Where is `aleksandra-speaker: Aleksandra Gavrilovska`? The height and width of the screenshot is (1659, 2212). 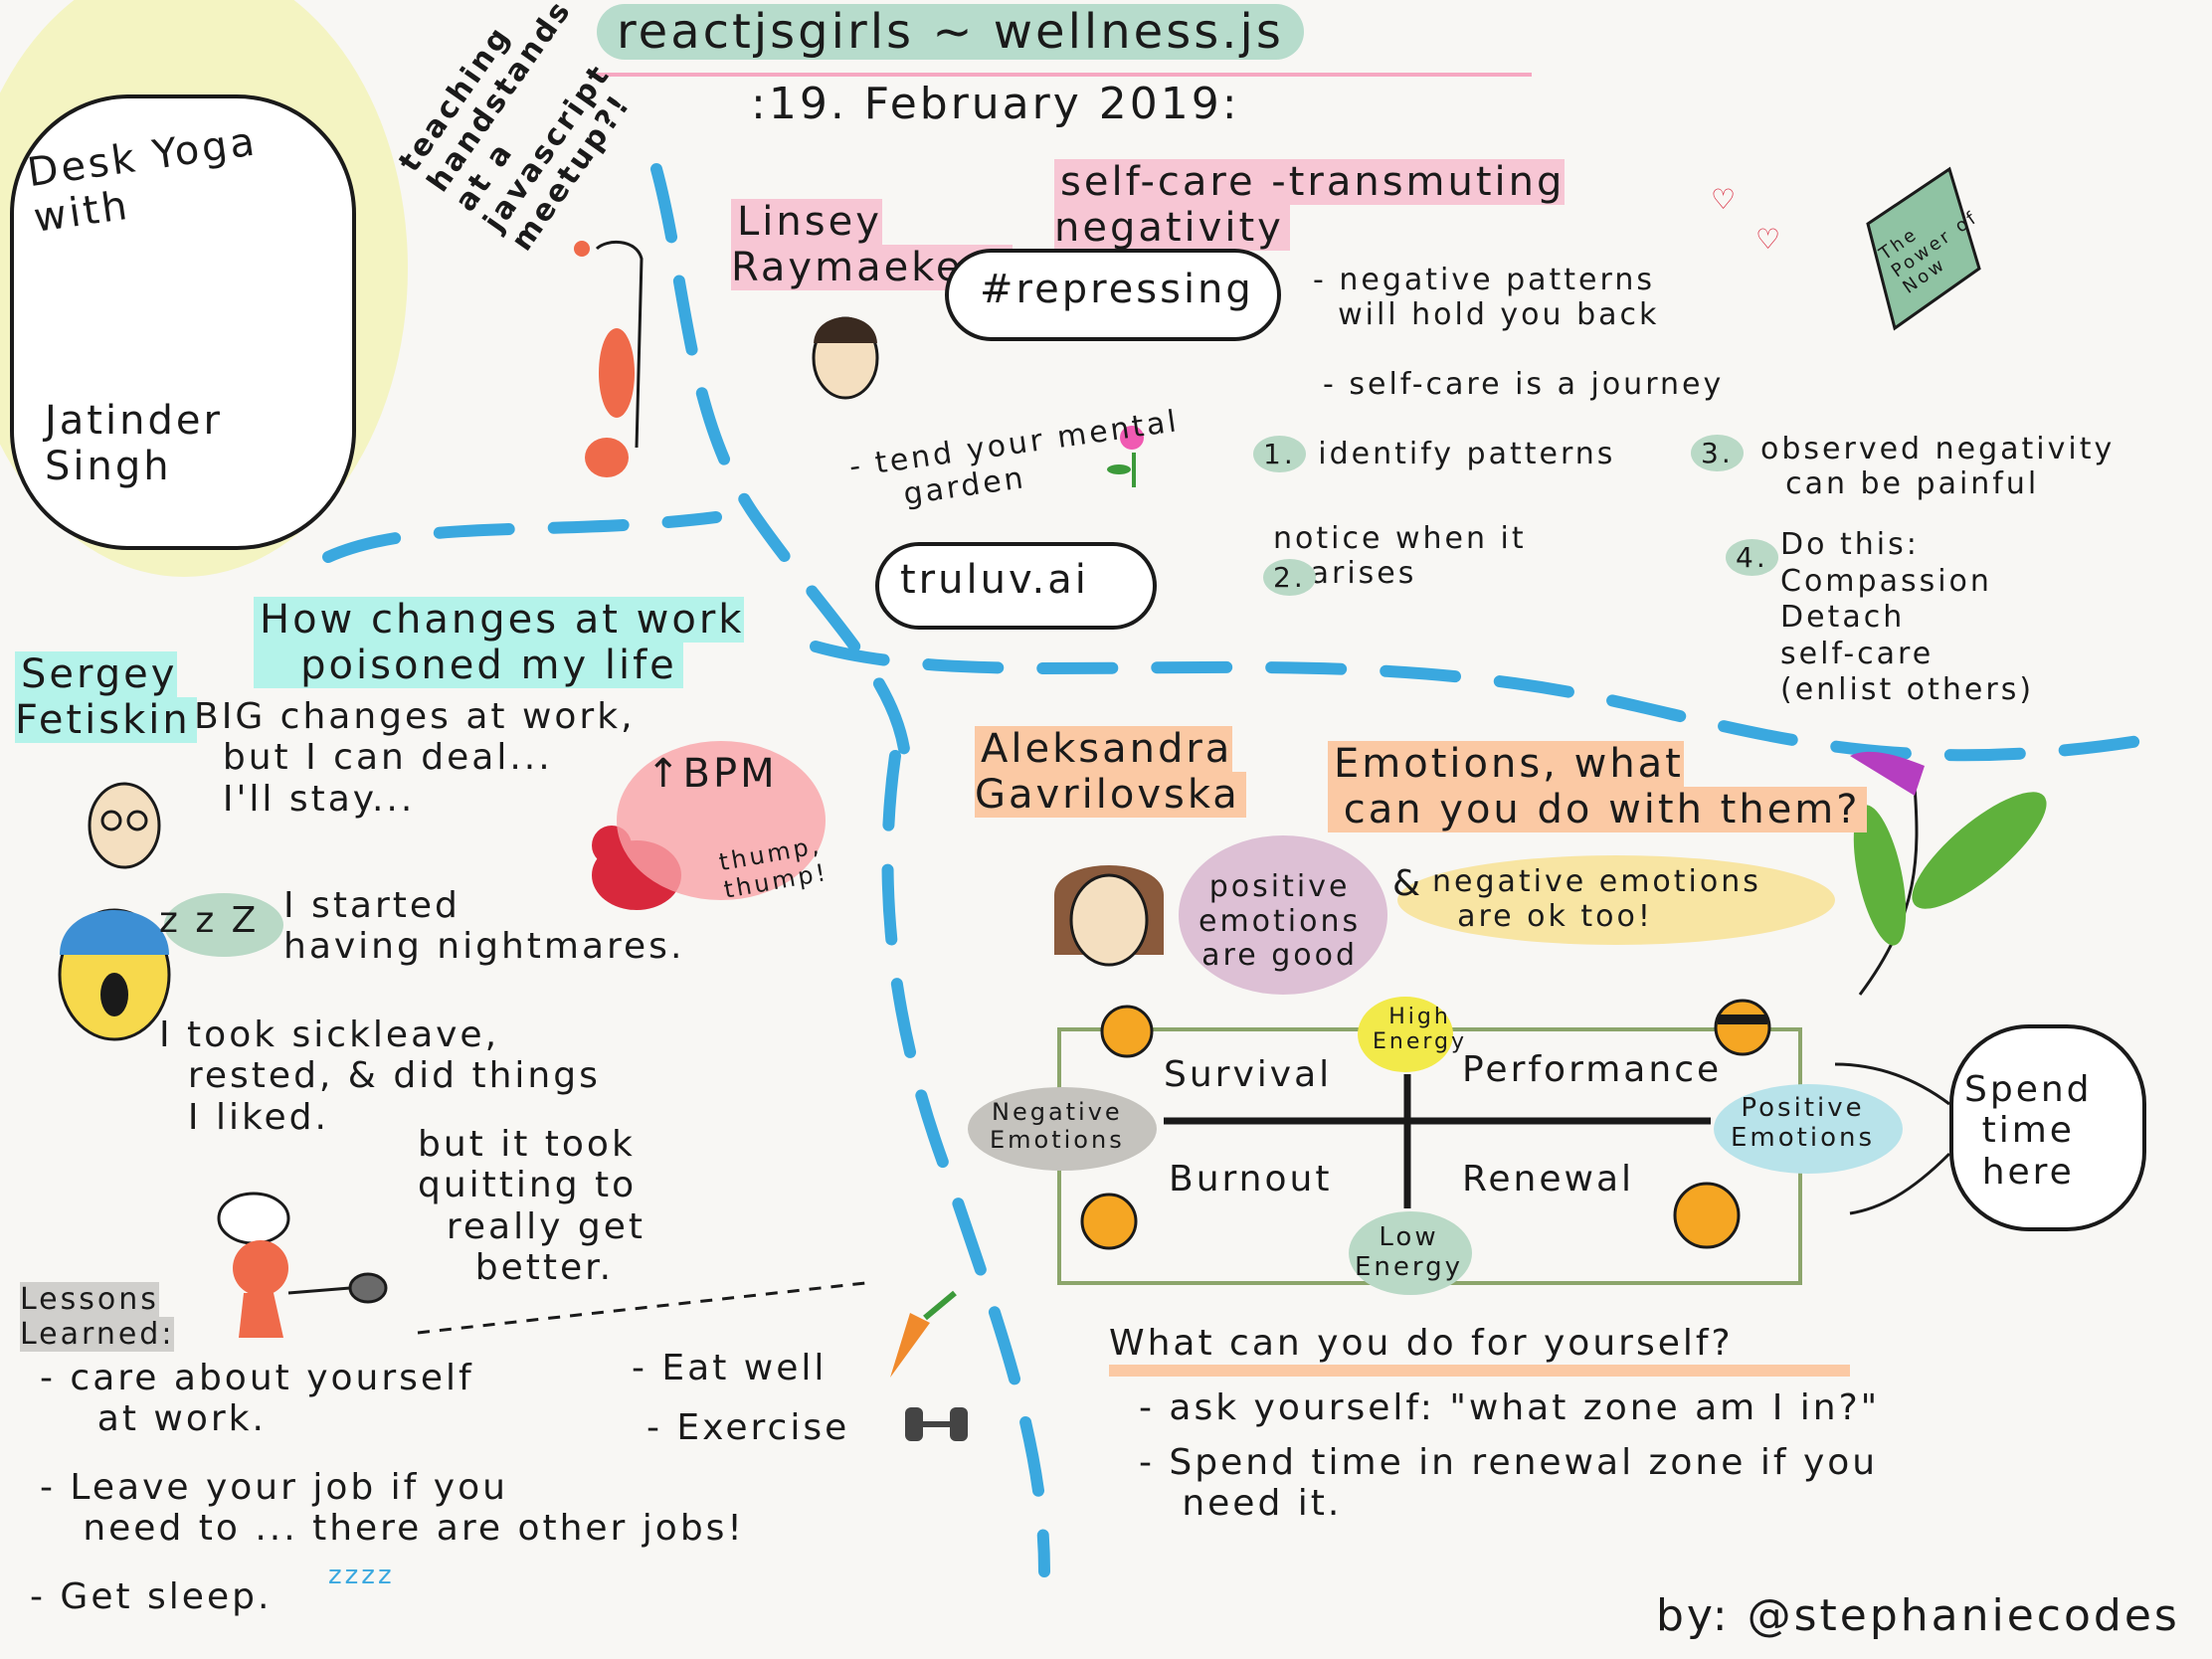
aleksandra-speaker: Aleksandra Gavrilovska is located at coordinates (1110, 772).